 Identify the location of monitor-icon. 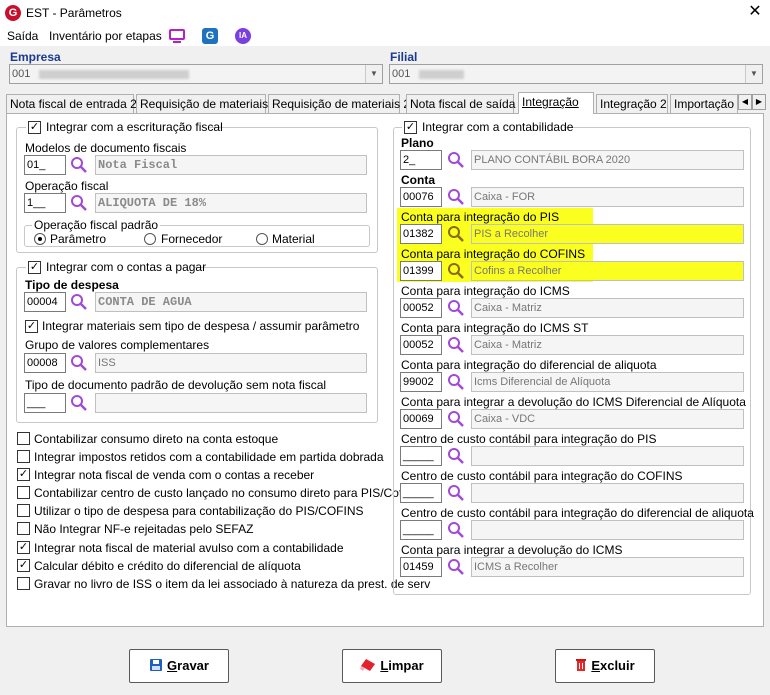
(177, 36).